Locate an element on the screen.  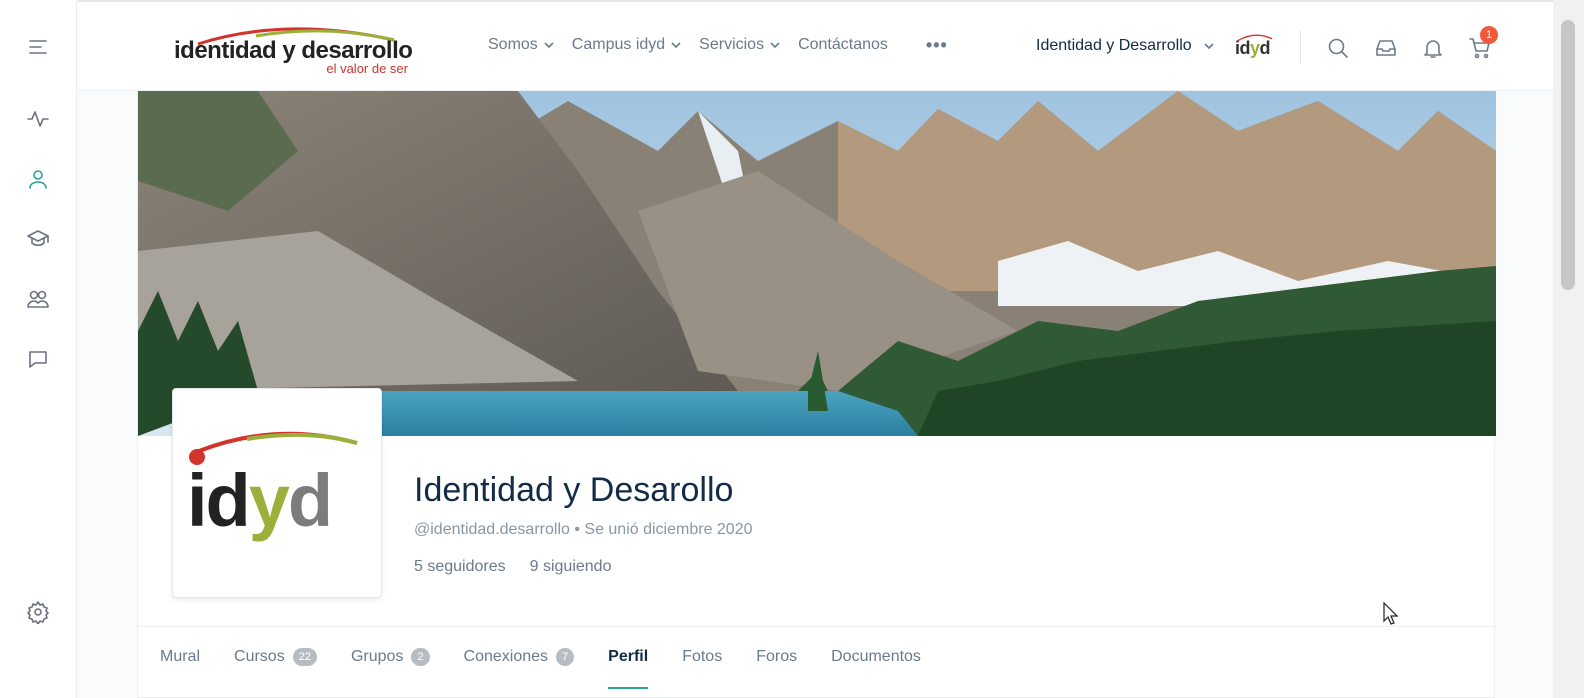
tab-label: Grupos is located at coordinates (377, 656).